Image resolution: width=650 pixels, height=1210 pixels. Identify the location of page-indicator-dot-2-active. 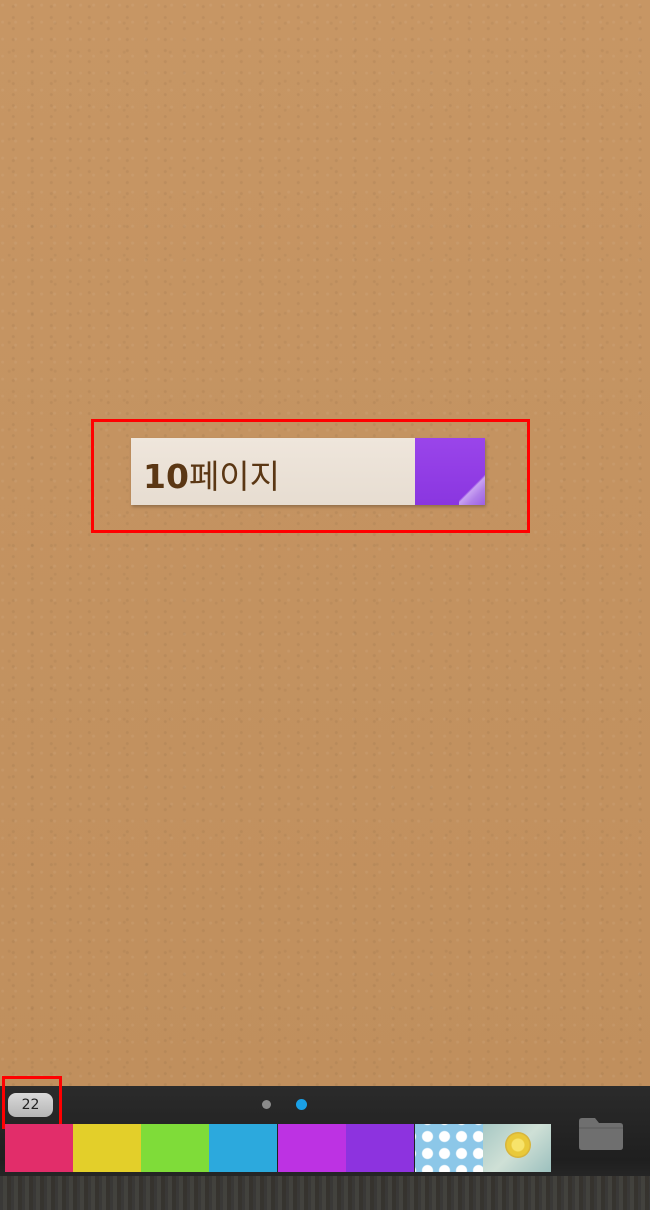
(301, 1104).